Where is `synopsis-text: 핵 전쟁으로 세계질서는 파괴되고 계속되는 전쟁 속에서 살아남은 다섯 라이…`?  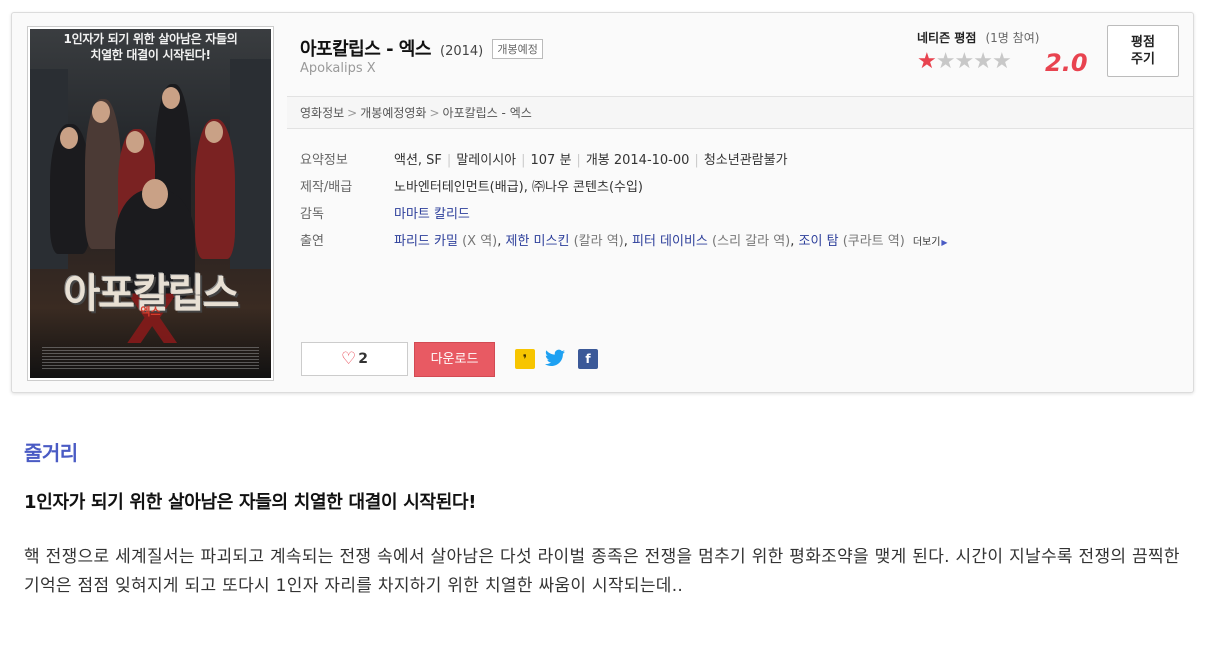
synopsis-text: 핵 전쟁으로 세계질서는 파괴되고 계속되는 전쟁 속에서 살아남은 다섯 라이… is located at coordinates (602, 571).